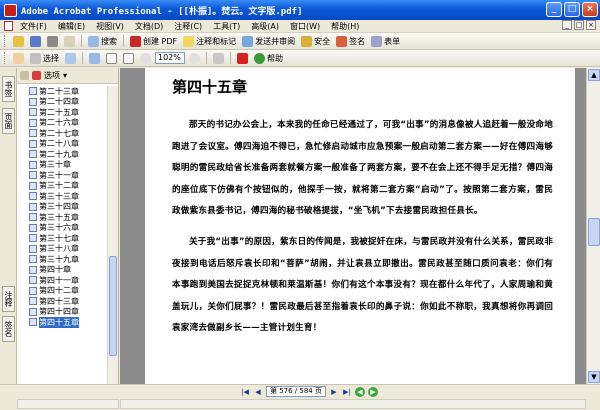 The height and width of the screenshot is (410, 600). What do you see at coordinates (315, 41) in the screenshot?
I see `secure-button: 安全` at bounding box center [315, 41].